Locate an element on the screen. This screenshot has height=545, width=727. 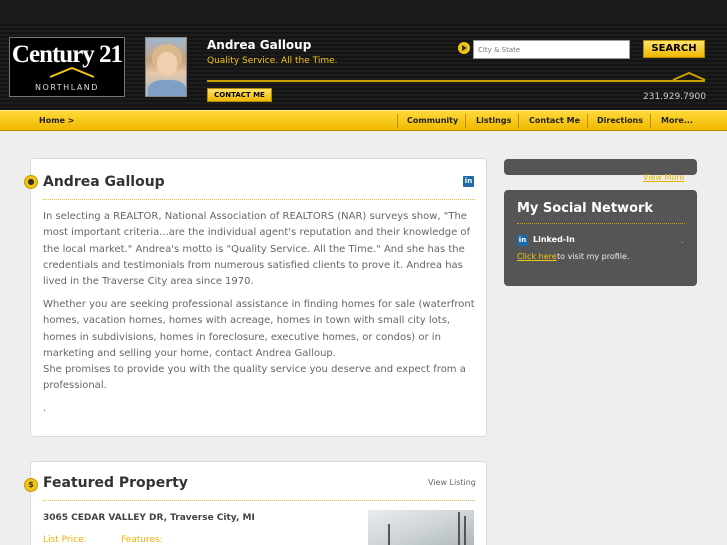
phone-number: 231.929.7900 is located at coordinates (674, 97).